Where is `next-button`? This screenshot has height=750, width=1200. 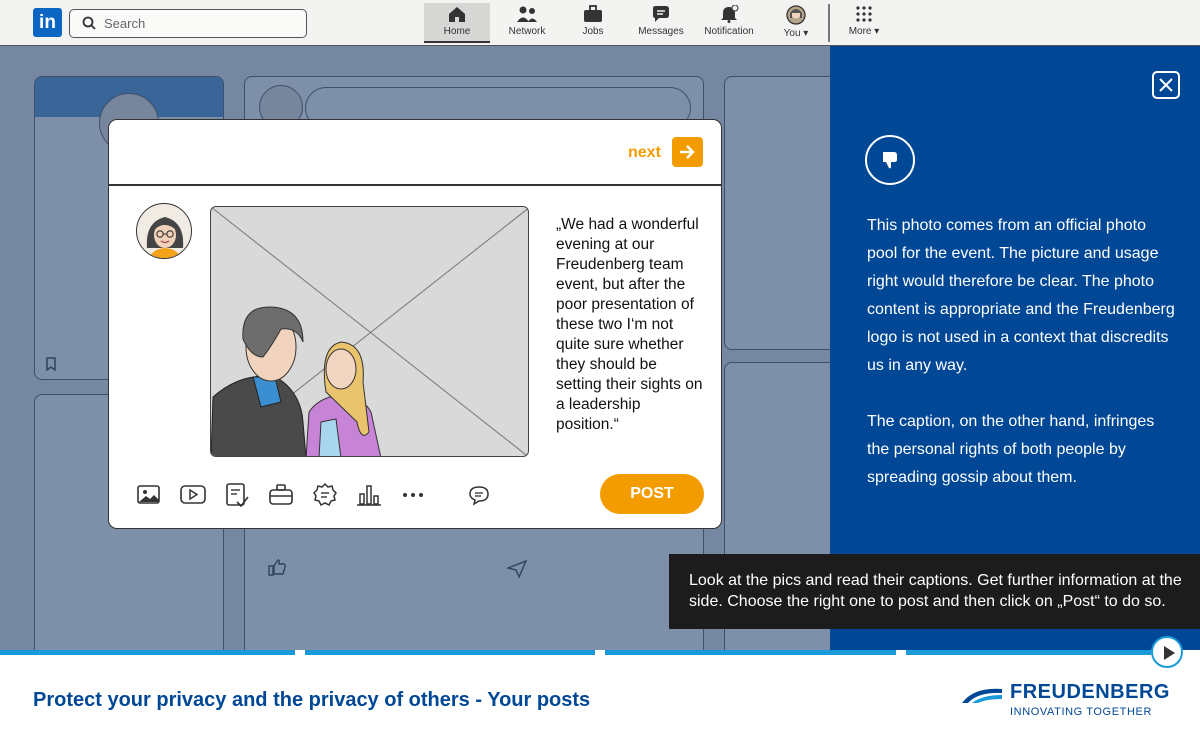 next-button is located at coordinates (687, 152).